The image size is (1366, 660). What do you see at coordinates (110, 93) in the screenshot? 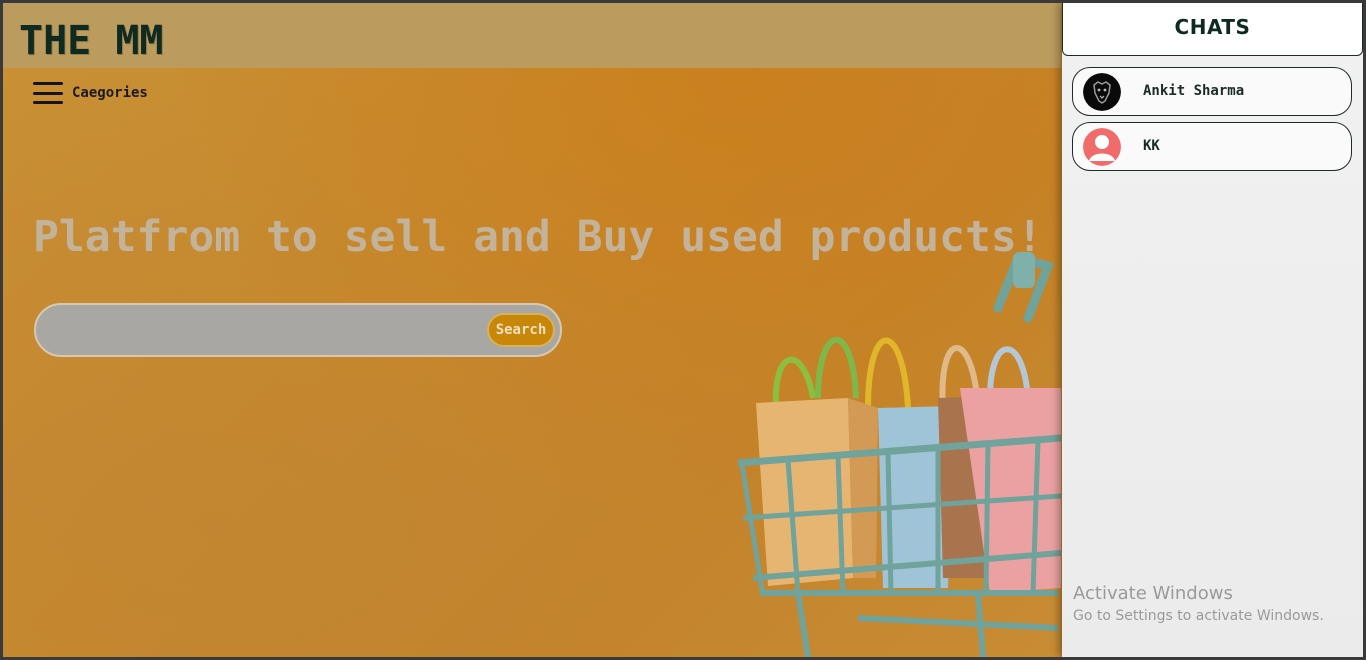
I see `categories-label: Caegories` at bounding box center [110, 93].